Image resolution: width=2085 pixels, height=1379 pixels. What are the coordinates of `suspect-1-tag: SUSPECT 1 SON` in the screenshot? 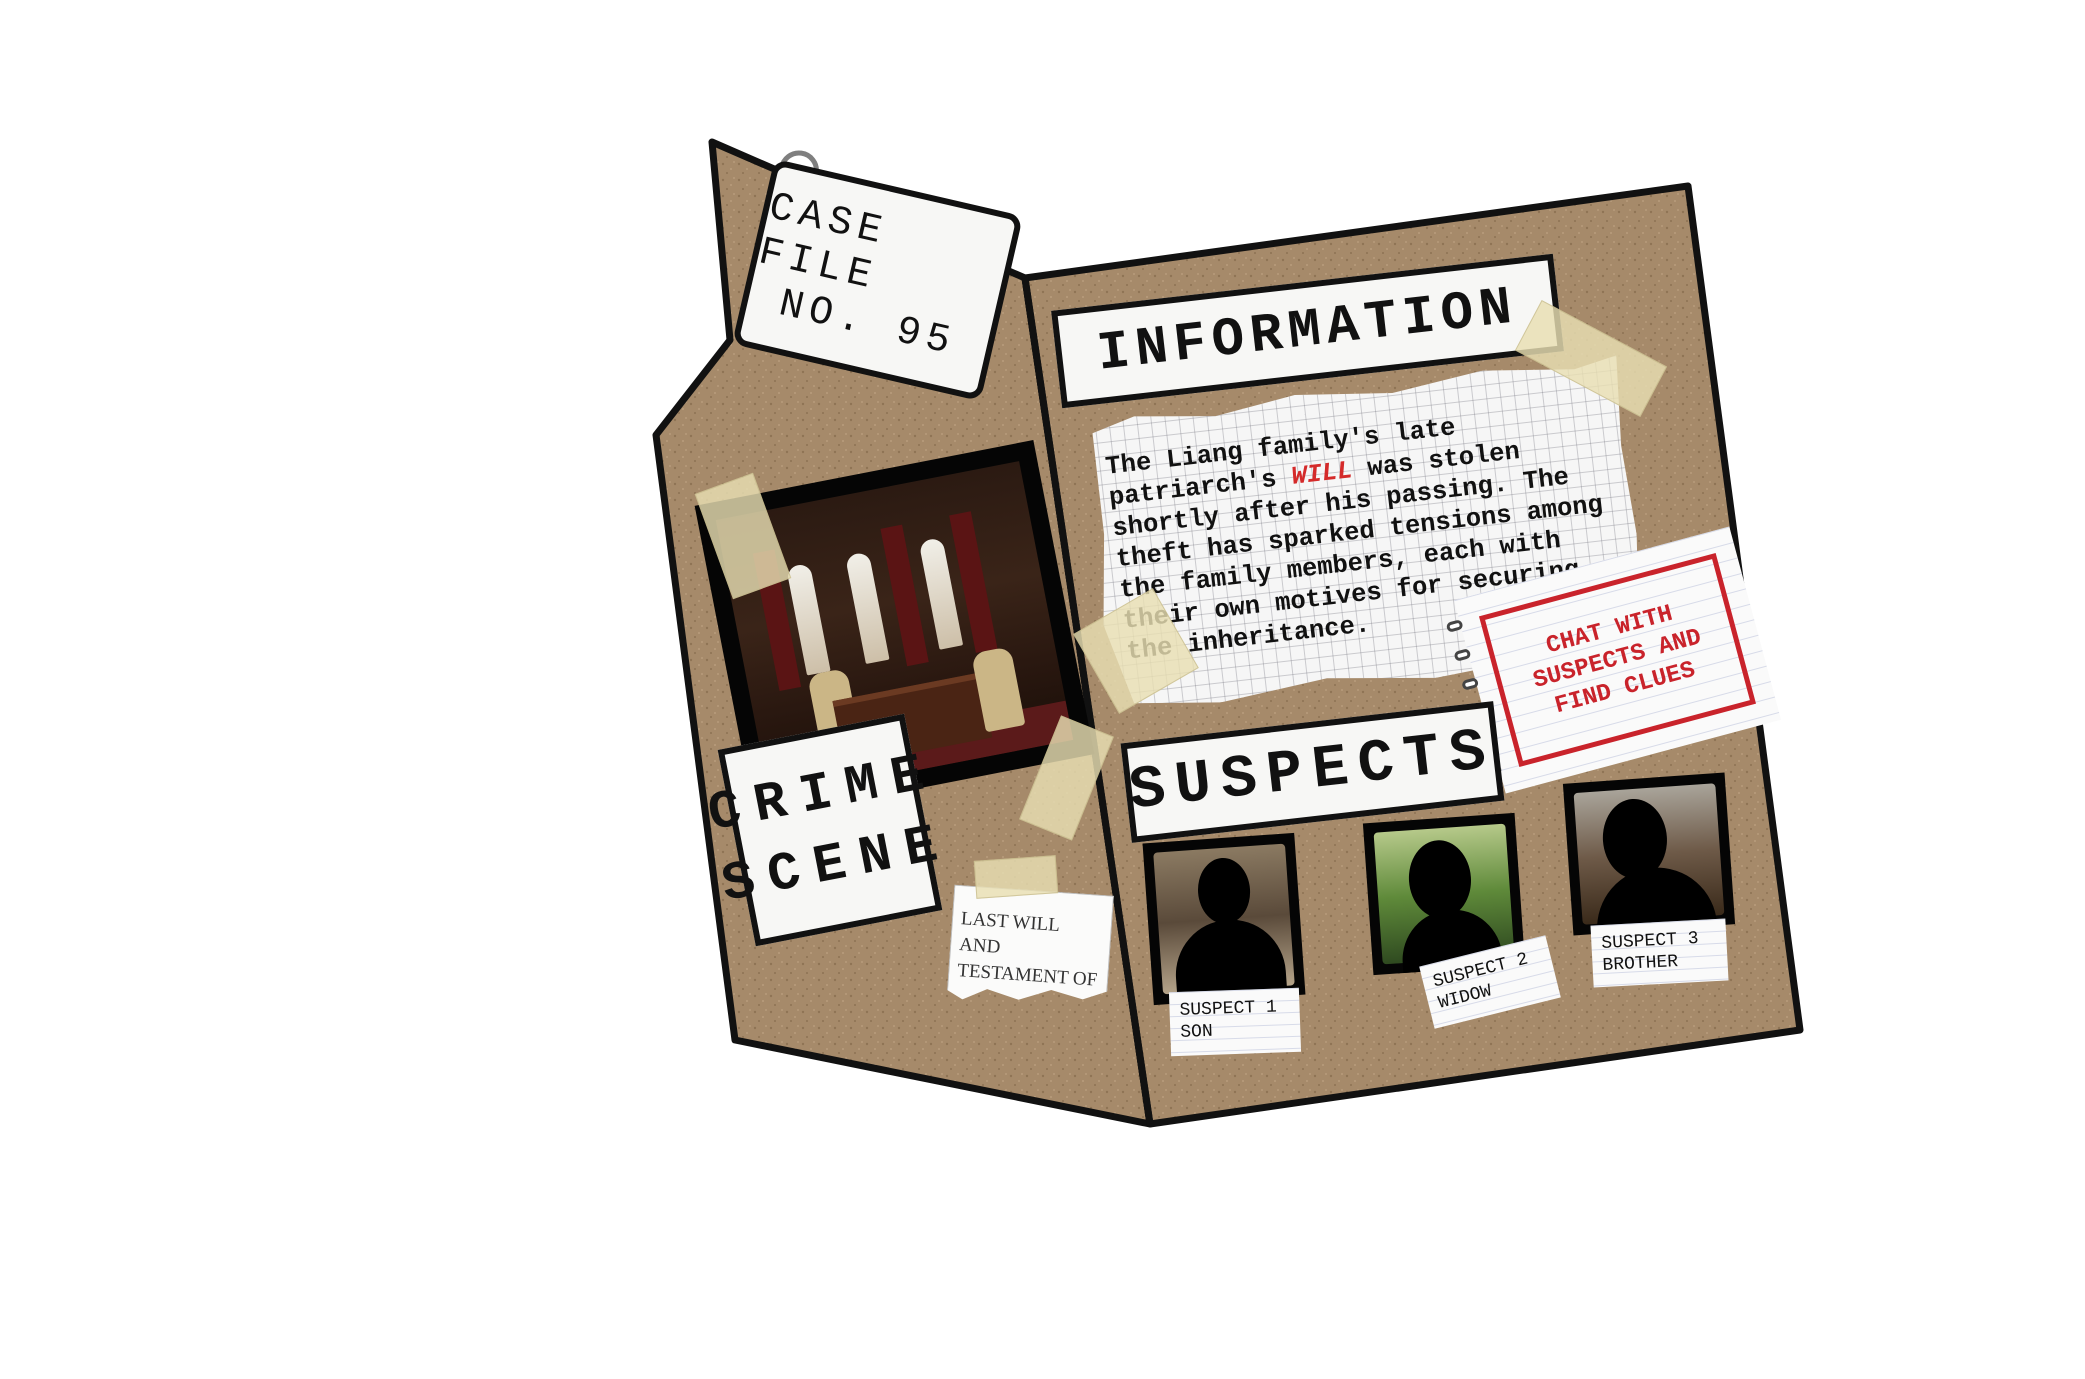 It's located at (1235, 1022).